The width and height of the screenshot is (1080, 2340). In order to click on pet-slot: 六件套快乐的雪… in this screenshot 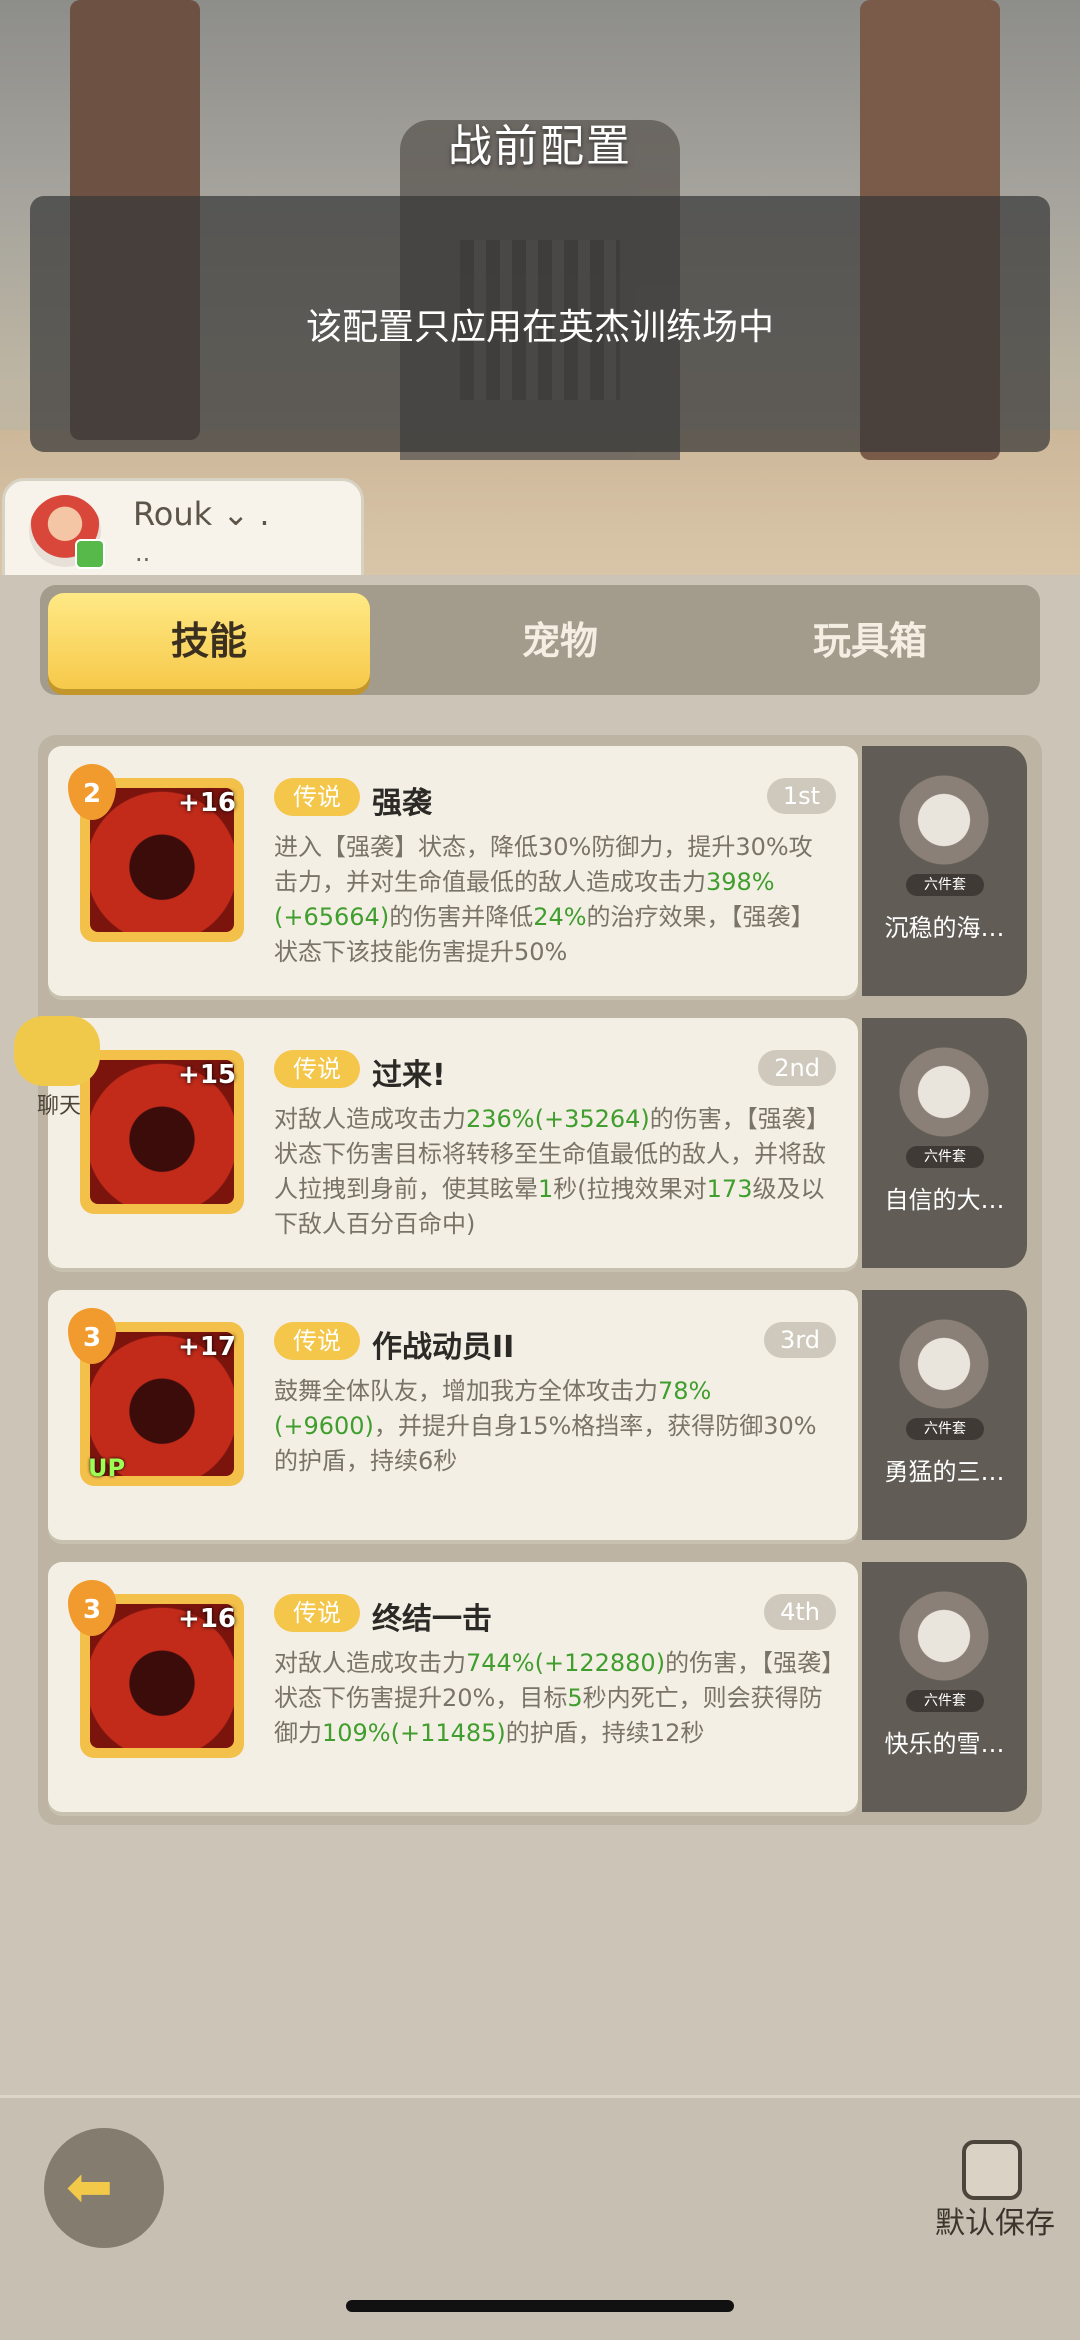, I will do `click(944, 1687)`.